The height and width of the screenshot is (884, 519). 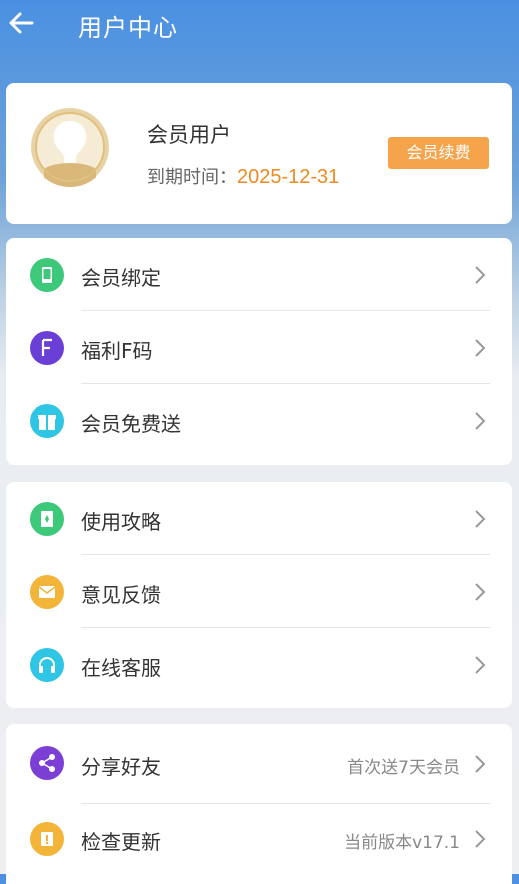 What do you see at coordinates (192, 177) in the screenshot?
I see `expire-label: 到期时间：` at bounding box center [192, 177].